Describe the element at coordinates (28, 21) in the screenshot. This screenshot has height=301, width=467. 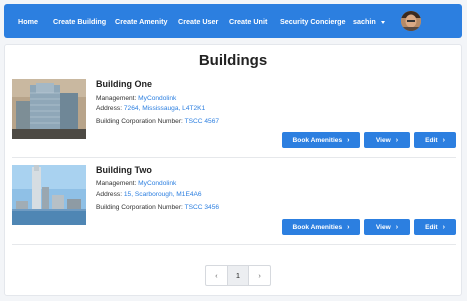
I see `nav-home: Home` at that location.